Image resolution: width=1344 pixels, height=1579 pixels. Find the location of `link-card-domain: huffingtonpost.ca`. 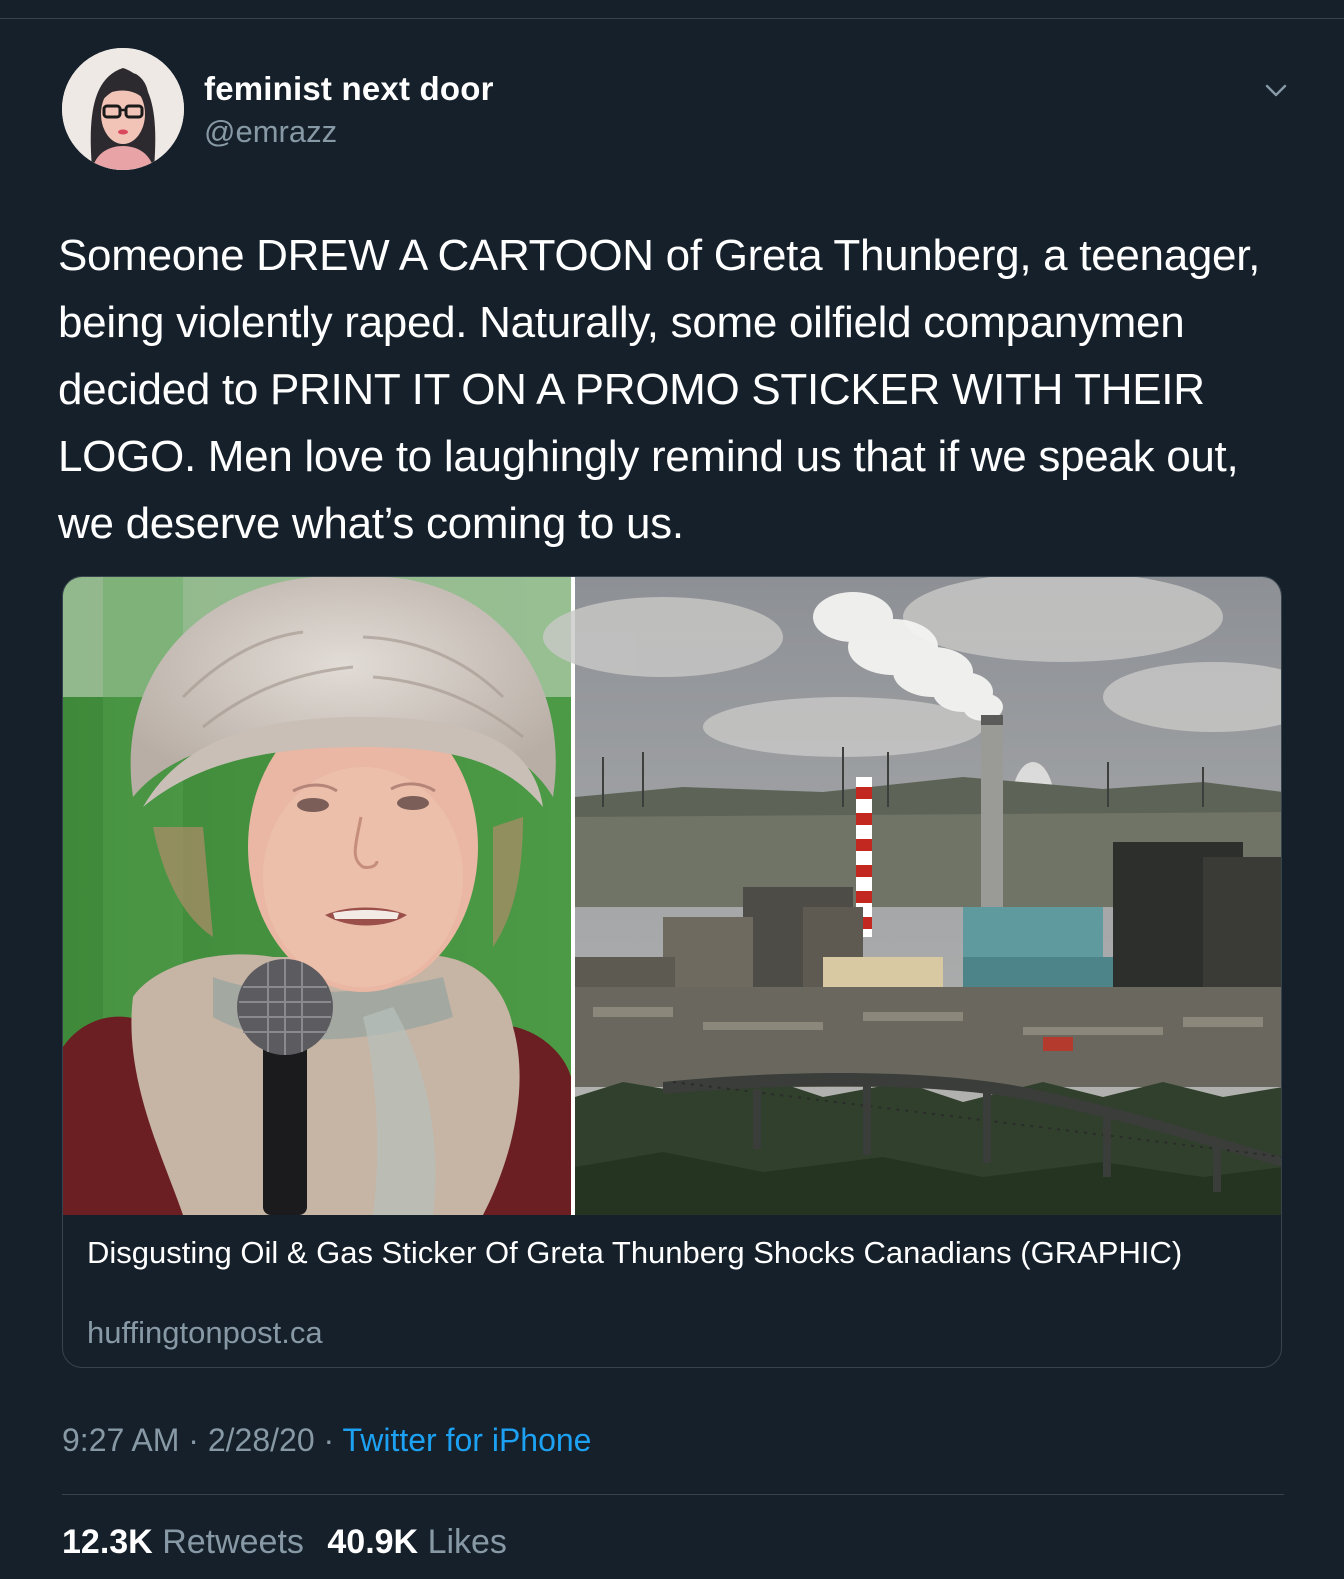

link-card-domain: huffingtonpost.ca is located at coordinates (205, 1332).